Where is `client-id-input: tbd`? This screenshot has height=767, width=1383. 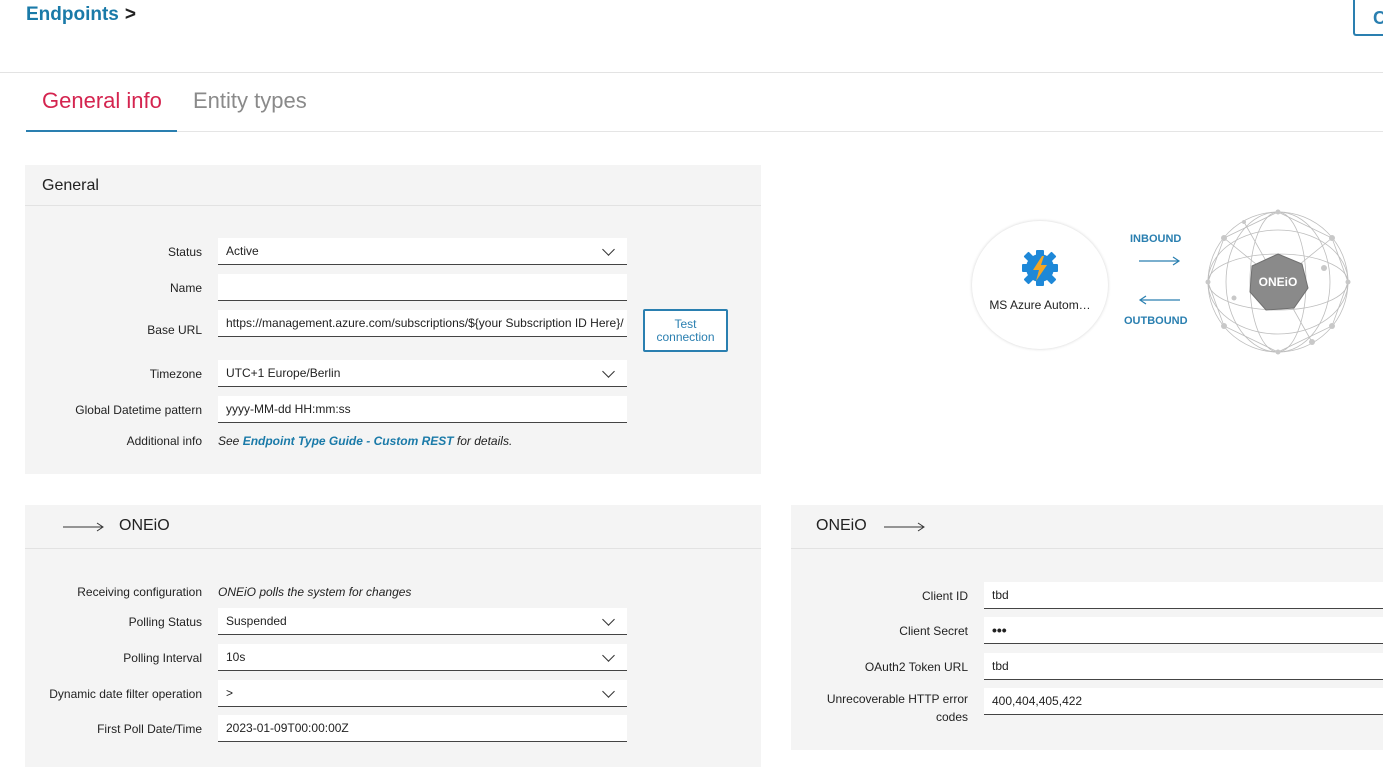
client-id-input: tbd is located at coordinates (1183, 595).